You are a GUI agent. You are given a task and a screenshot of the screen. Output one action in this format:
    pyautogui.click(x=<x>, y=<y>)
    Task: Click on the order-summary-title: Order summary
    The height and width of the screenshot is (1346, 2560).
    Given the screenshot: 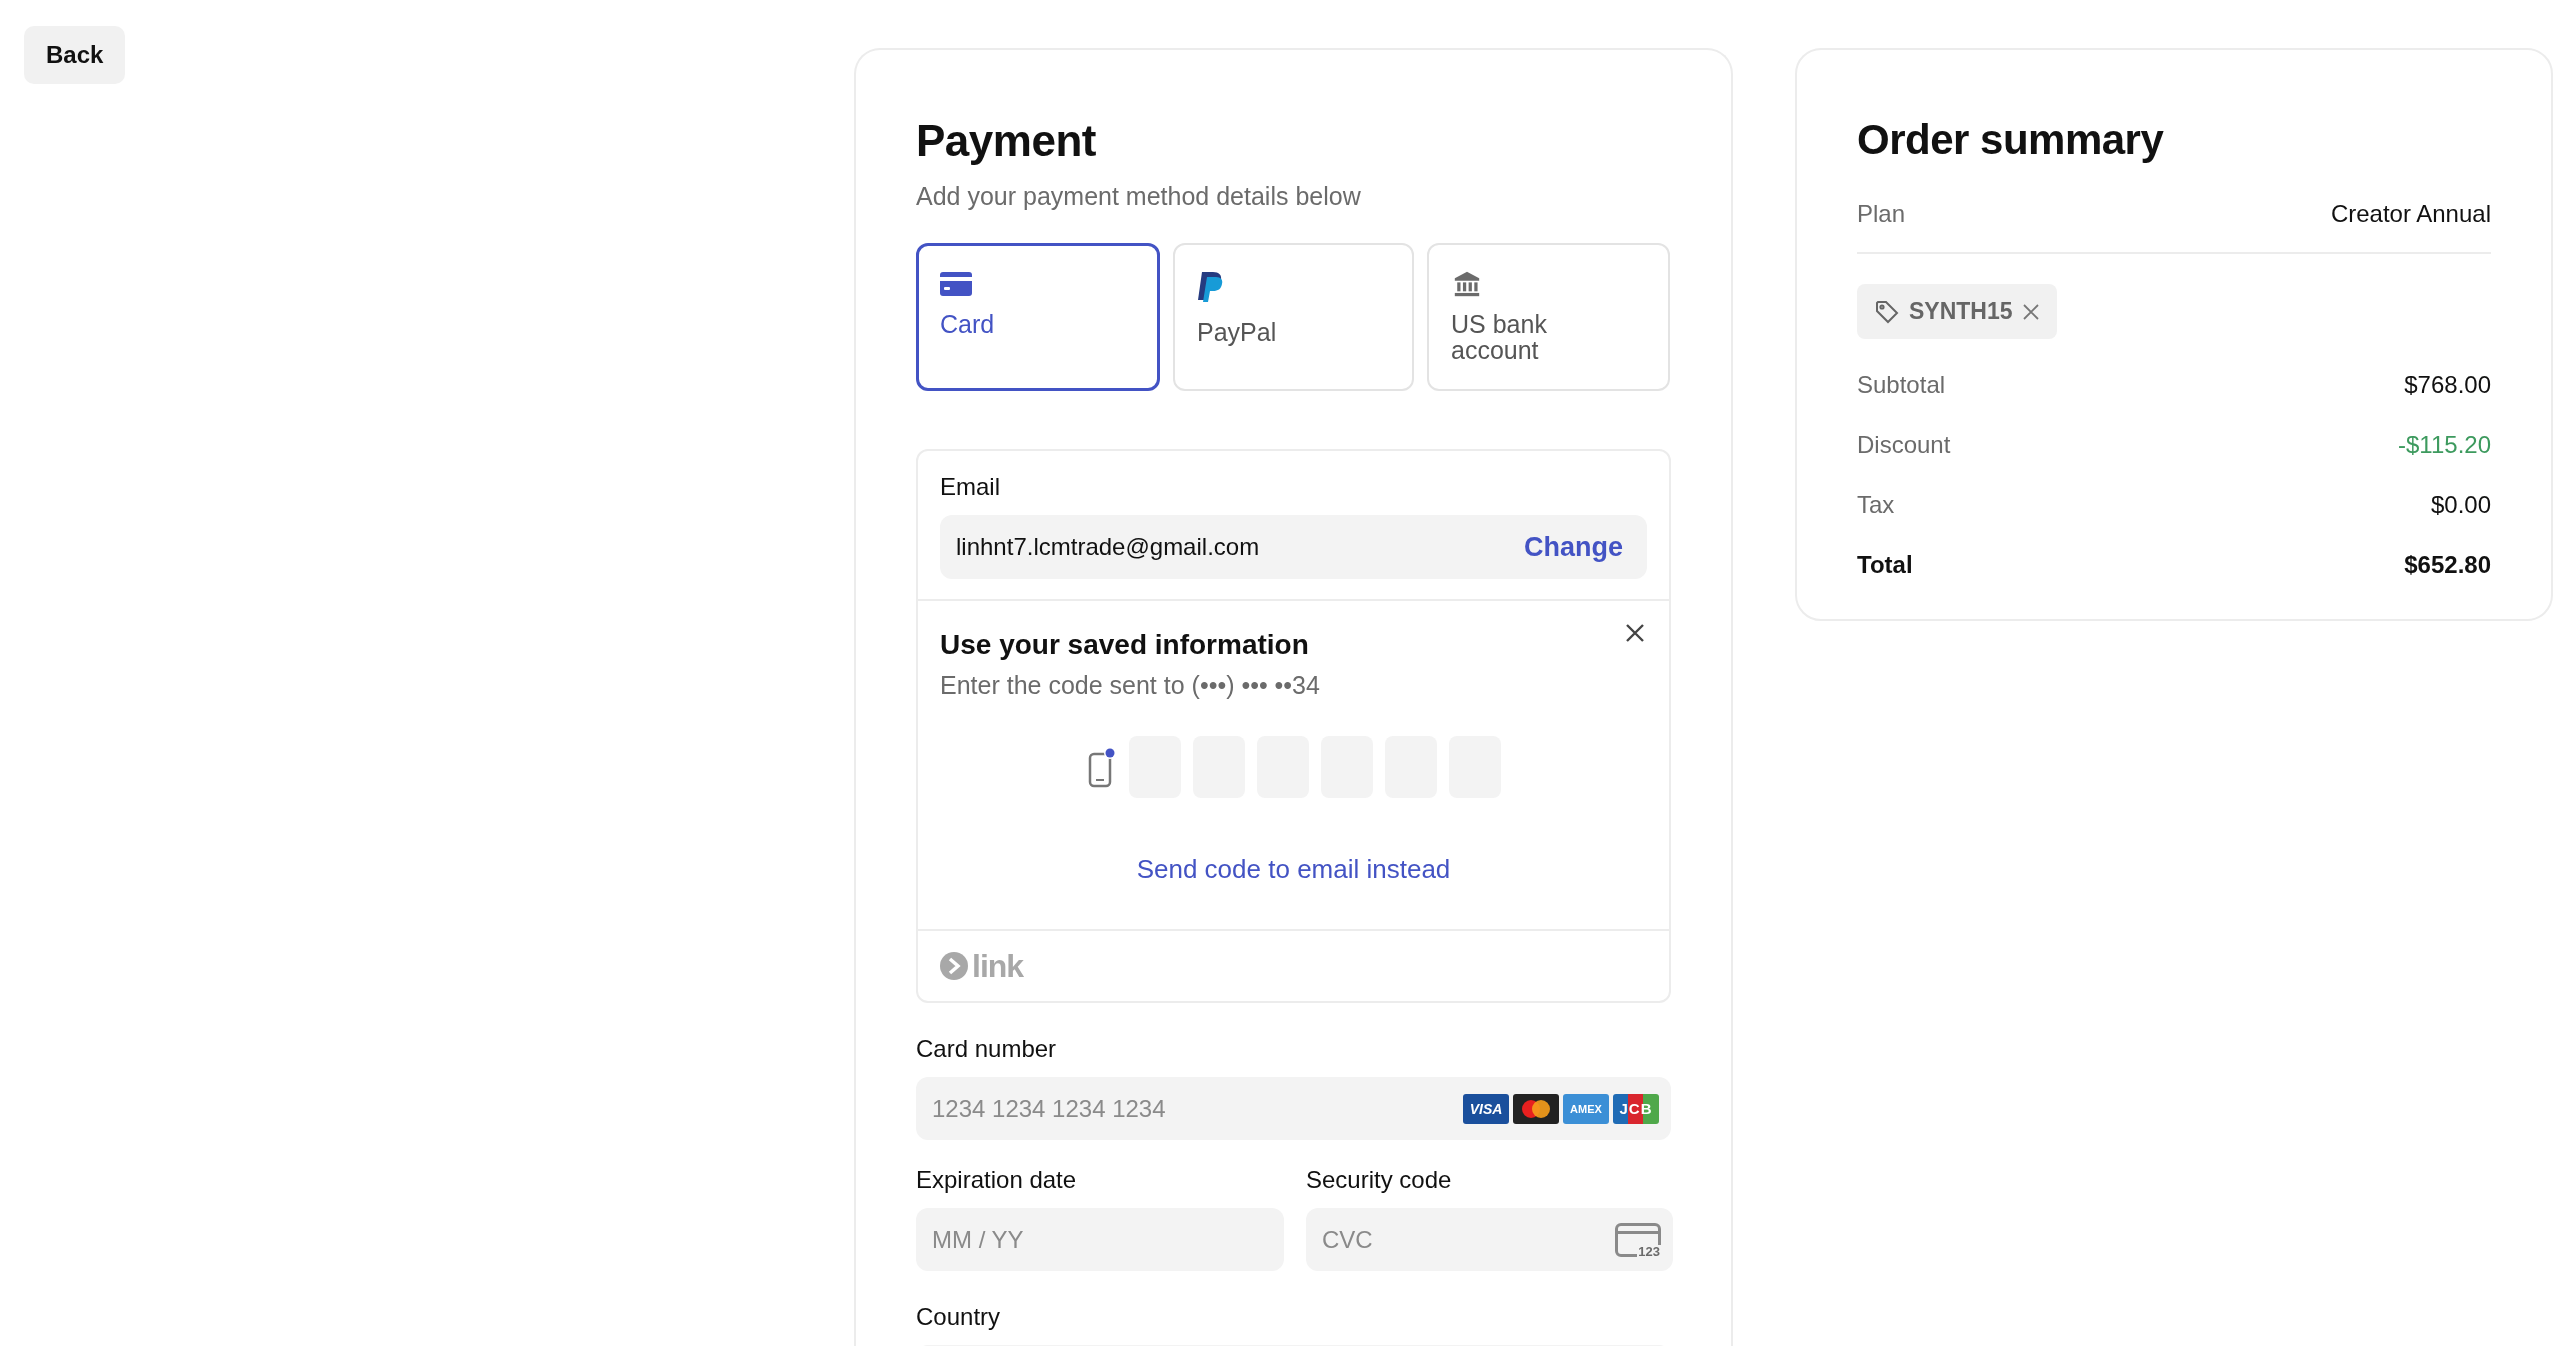 What is the action you would take?
    pyautogui.click(x=2011, y=140)
    